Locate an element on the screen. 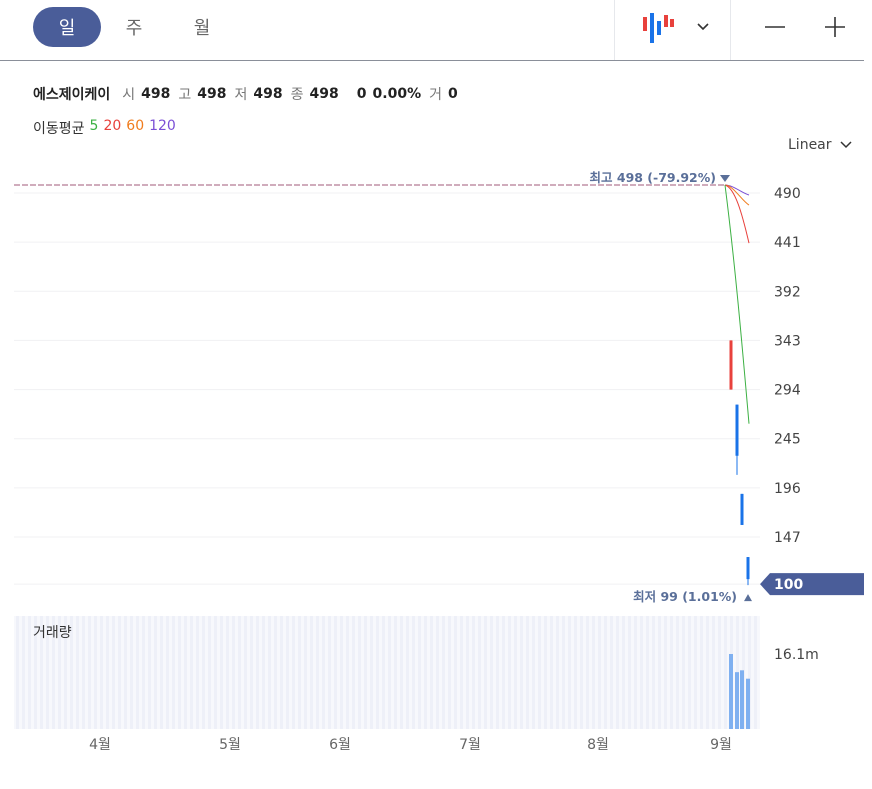 The height and width of the screenshot is (789, 872). current-price-value: 100 is located at coordinates (788, 585).